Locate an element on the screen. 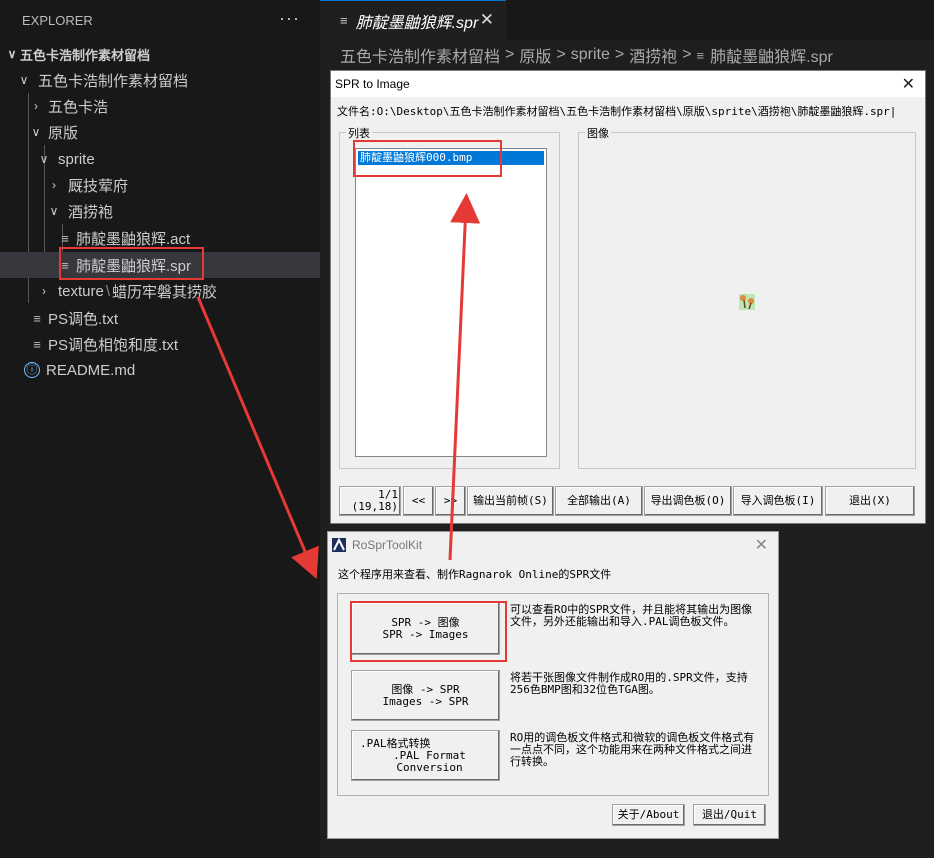  tree-folder: › 五色卡浩 is located at coordinates (160, 106).